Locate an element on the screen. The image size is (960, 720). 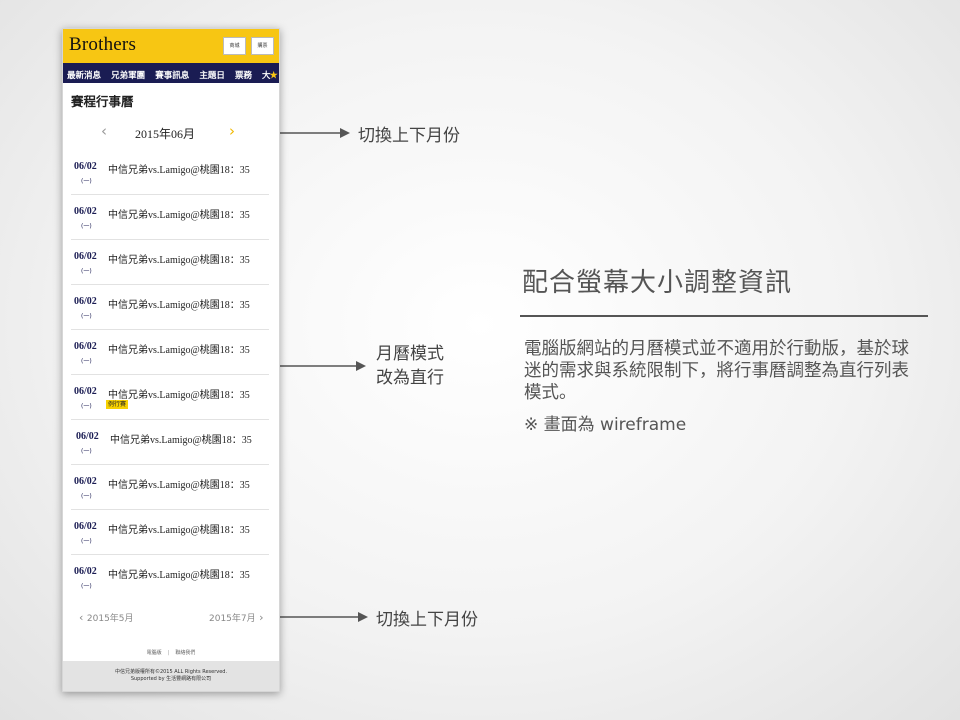
page-title: 賽程行事曆 is located at coordinates (102, 102).